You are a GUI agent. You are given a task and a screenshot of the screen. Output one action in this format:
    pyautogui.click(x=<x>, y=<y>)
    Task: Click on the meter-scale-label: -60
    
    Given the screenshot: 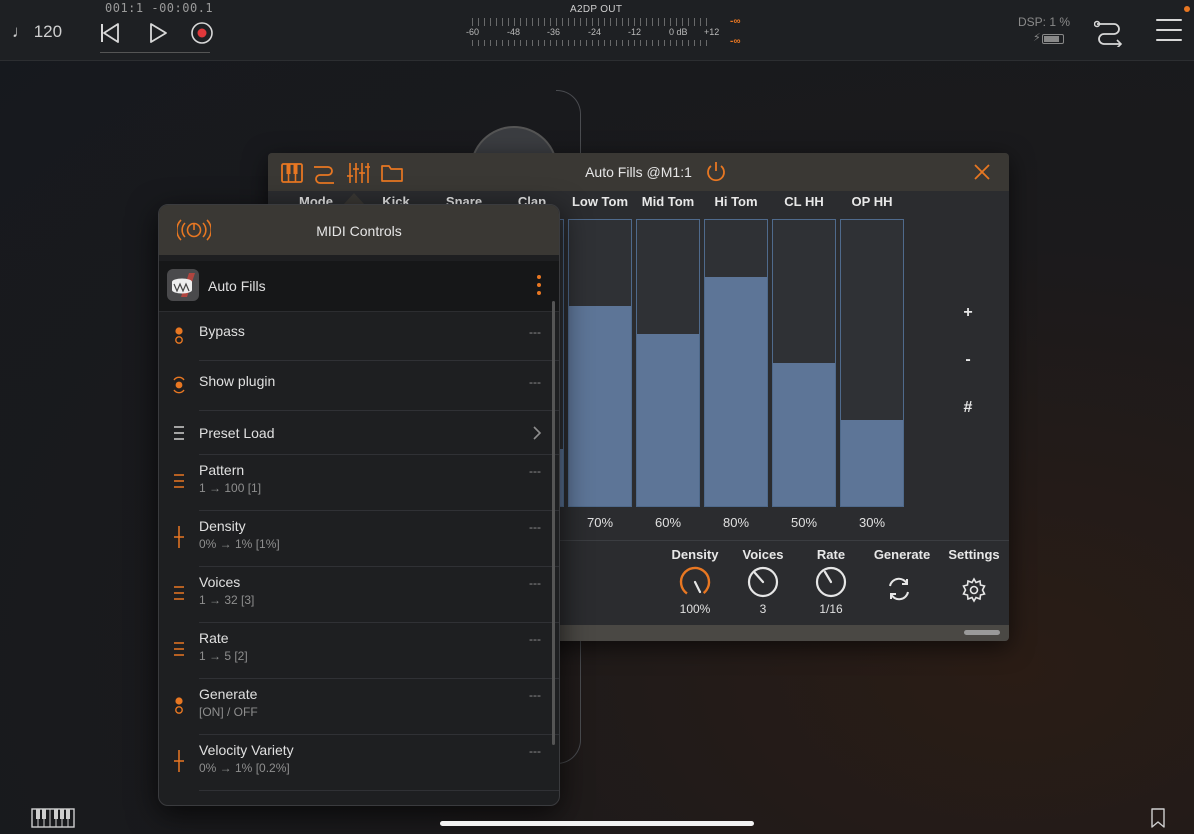 What is the action you would take?
    pyautogui.click(x=473, y=32)
    